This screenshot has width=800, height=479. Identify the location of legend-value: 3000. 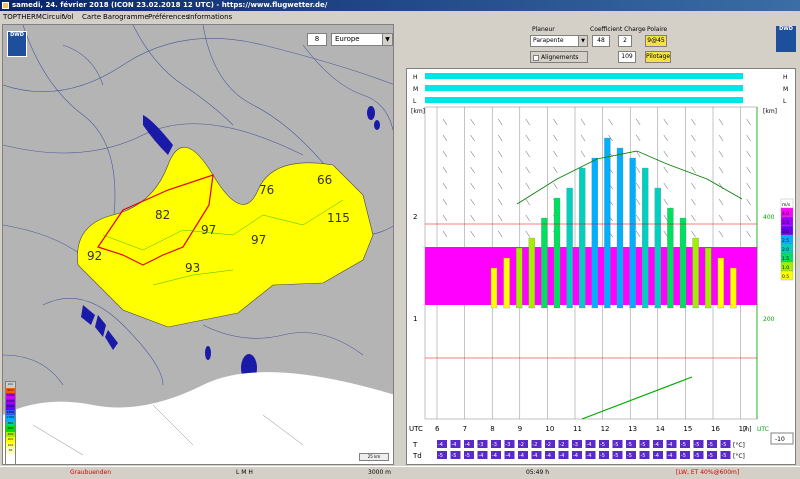
(10, 396).